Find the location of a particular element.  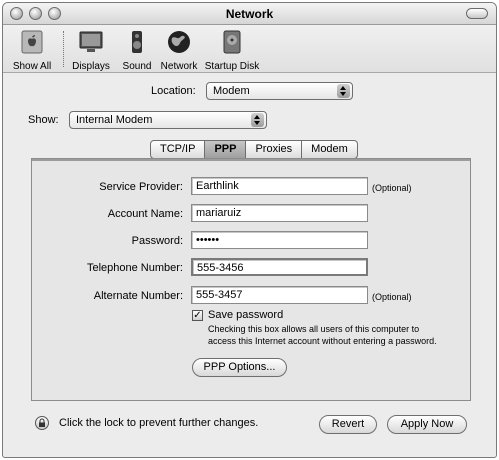

disk-icon is located at coordinates (232, 42).